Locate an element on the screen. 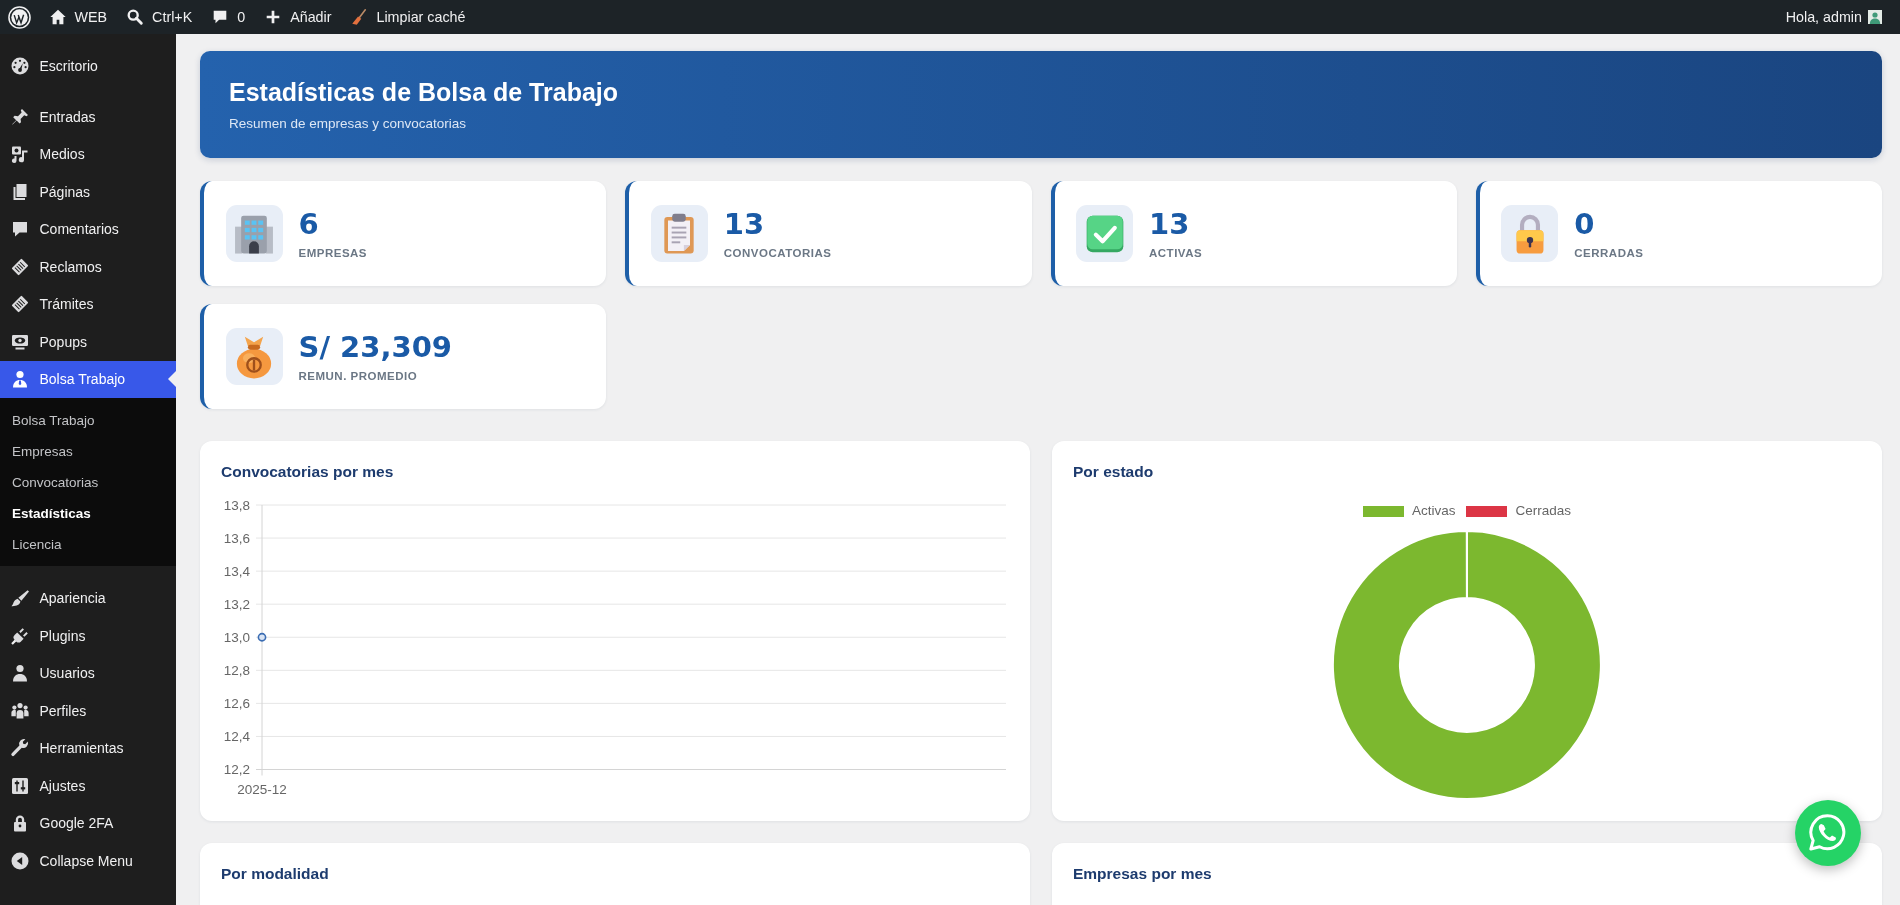 The width and height of the screenshot is (1900, 905). axis-label: 12,6 is located at coordinates (236, 703).